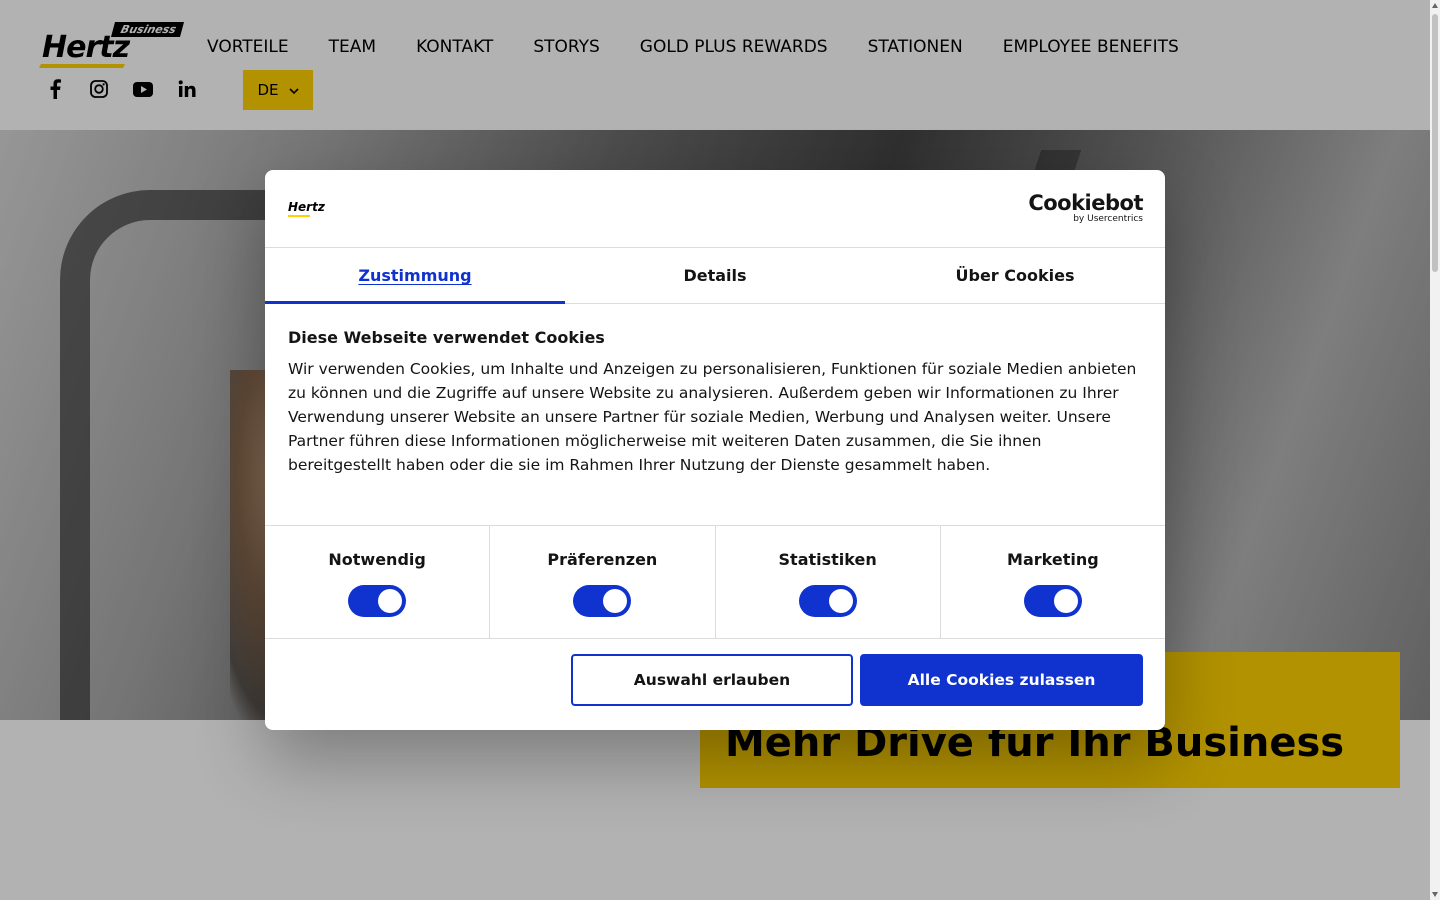 This screenshot has width=1440, height=900. I want to click on toggle-notwendig, so click(377, 601).